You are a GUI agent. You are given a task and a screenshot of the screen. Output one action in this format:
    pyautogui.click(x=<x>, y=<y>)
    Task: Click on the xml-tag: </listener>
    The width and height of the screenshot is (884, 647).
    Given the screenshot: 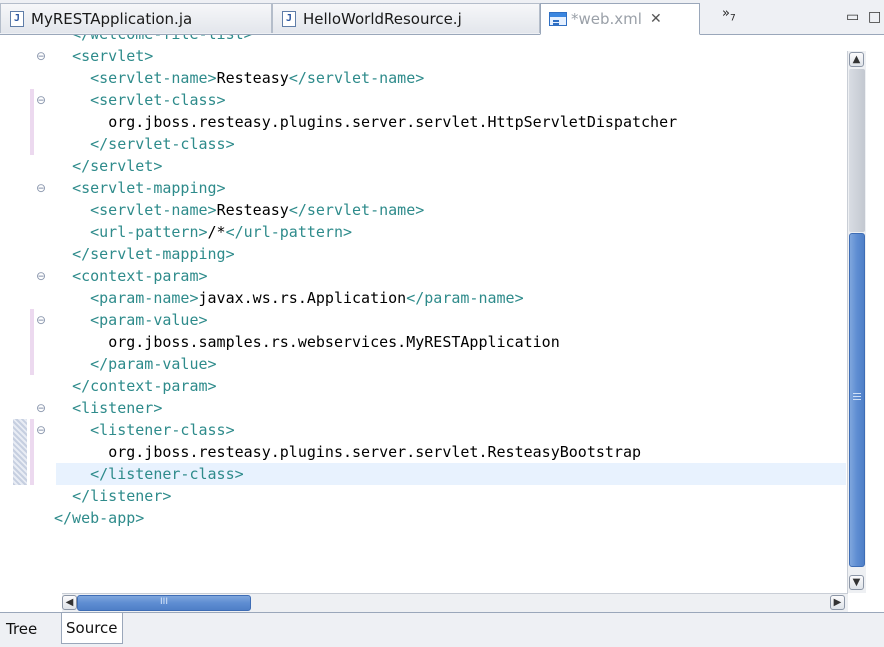 What is the action you would take?
    pyautogui.click(x=122, y=496)
    